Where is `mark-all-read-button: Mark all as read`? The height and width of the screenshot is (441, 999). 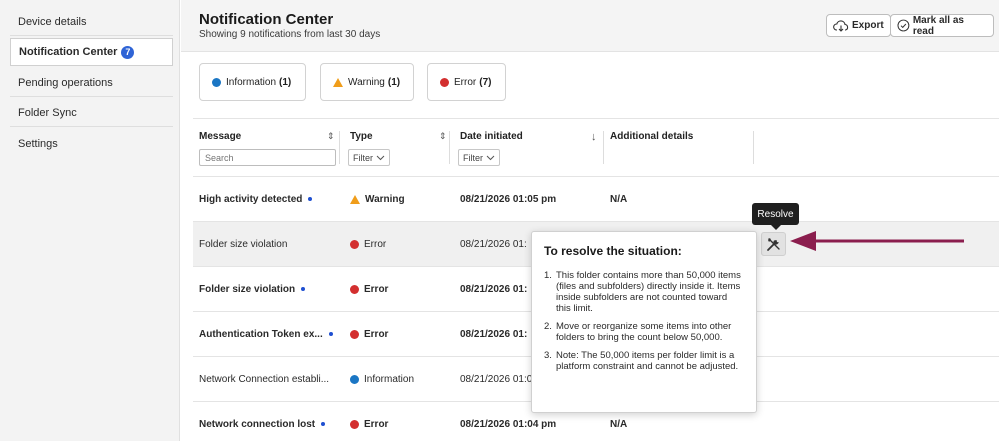 mark-all-read-button: Mark all as read is located at coordinates (942, 25).